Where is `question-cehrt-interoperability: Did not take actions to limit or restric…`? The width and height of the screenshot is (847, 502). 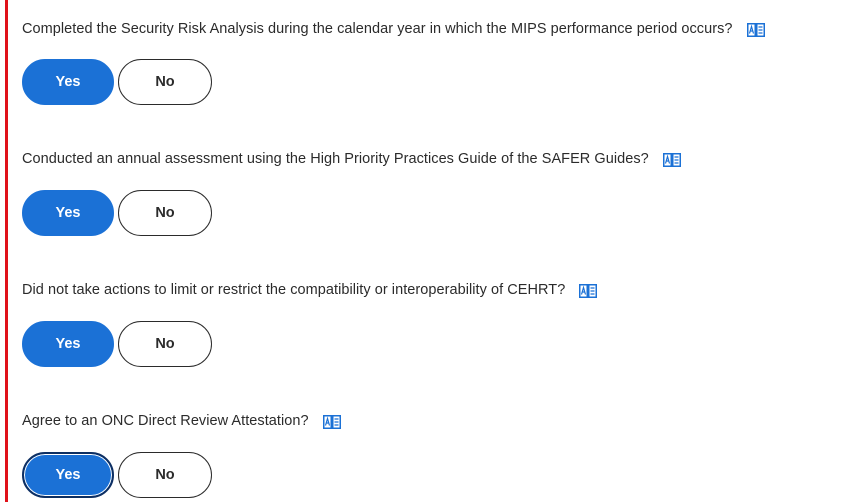
question-cehrt-interoperability: Did not take actions to limit or restric… is located at coordinates (310, 290).